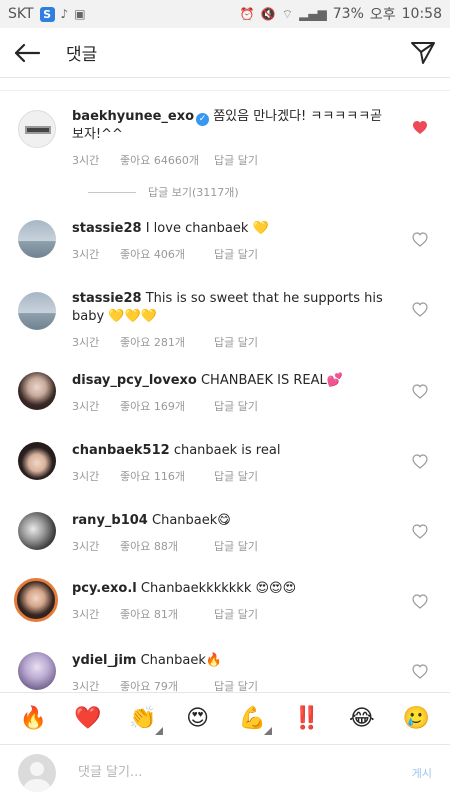  Describe the element at coordinates (245, 772) in the screenshot. I see `comment-input` at that location.